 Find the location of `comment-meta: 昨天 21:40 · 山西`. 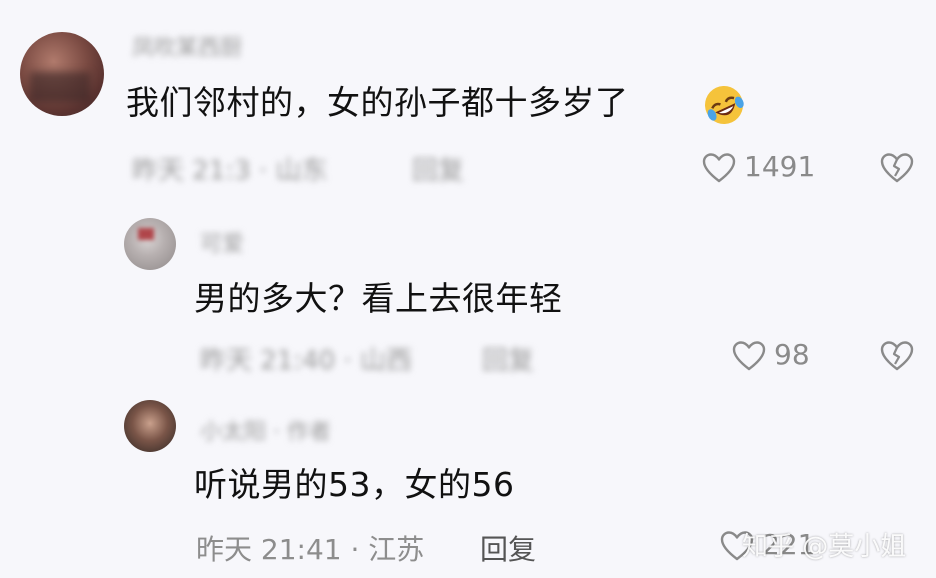

comment-meta: 昨天 21:40 · 山西 is located at coordinates (306, 361).